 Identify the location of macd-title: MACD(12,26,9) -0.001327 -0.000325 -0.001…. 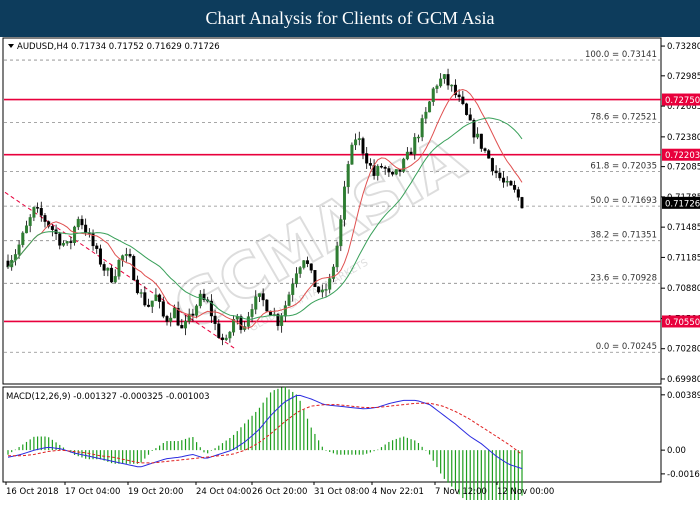
(108, 397).